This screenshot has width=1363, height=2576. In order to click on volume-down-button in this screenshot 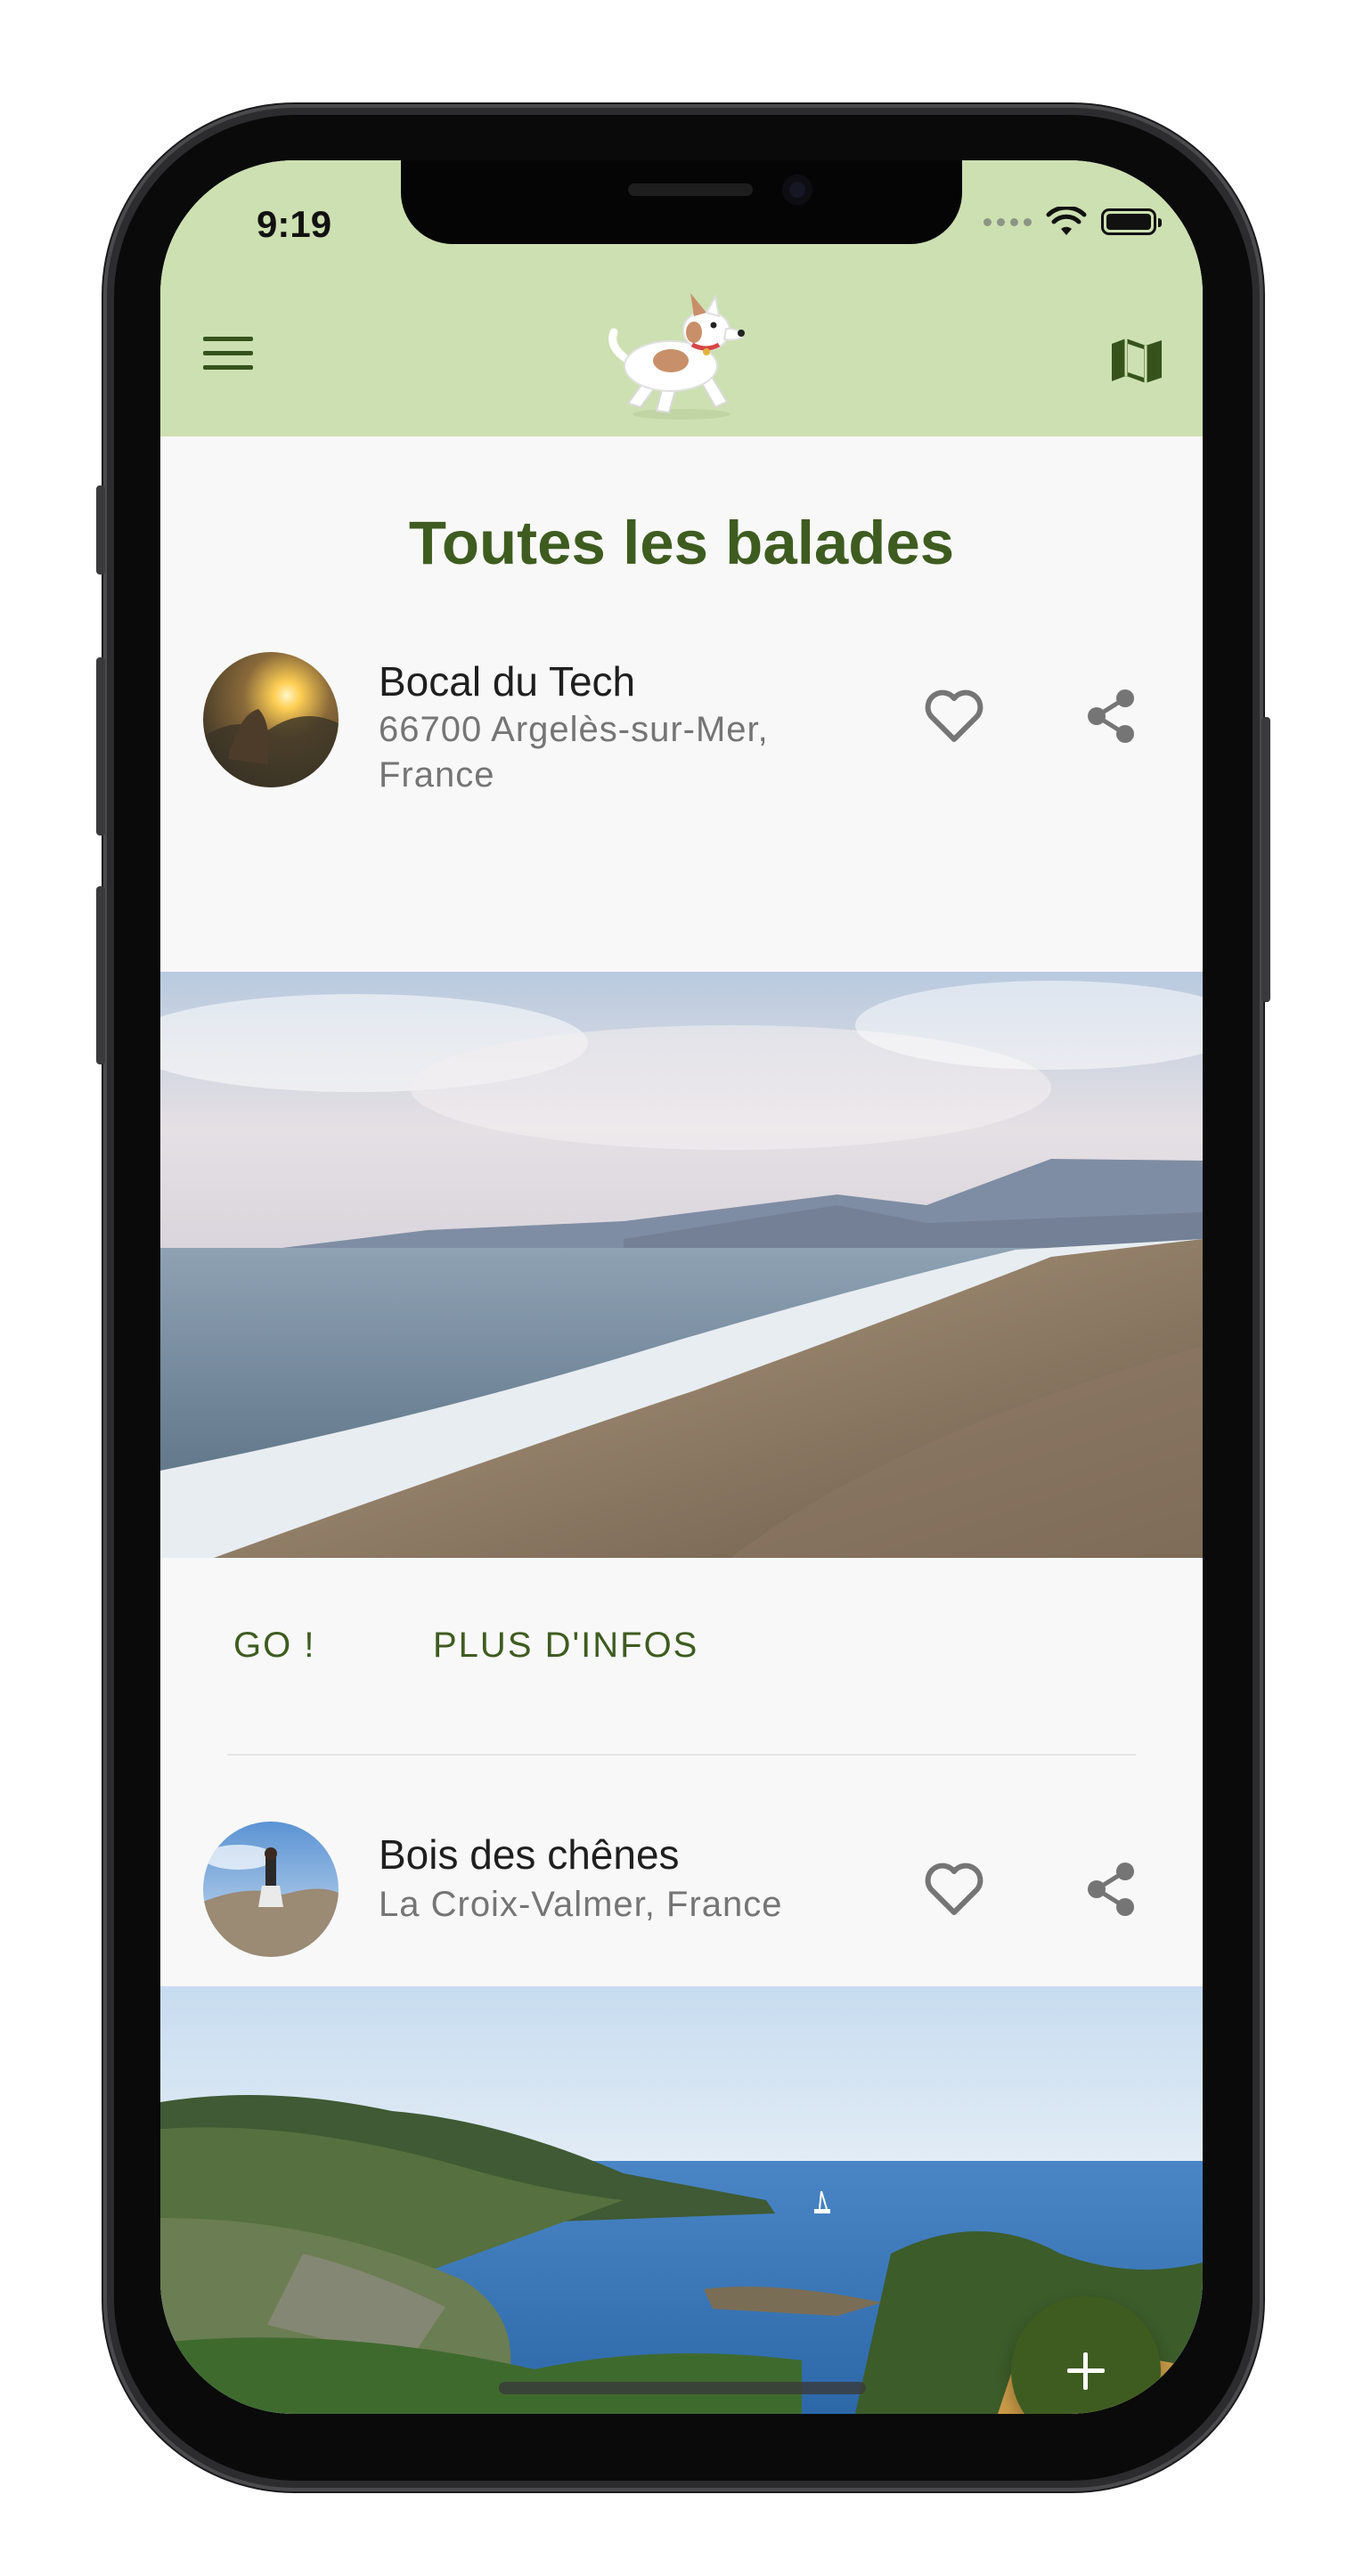, I will do `click(101, 975)`.